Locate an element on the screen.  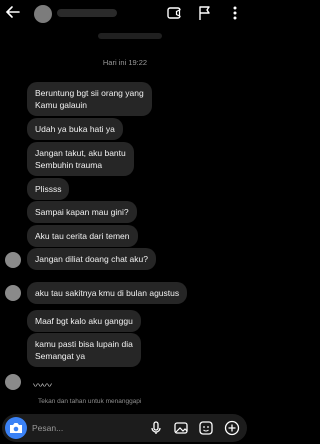
message-text: Jangan diliat doang chat aku? is located at coordinates (91, 259).